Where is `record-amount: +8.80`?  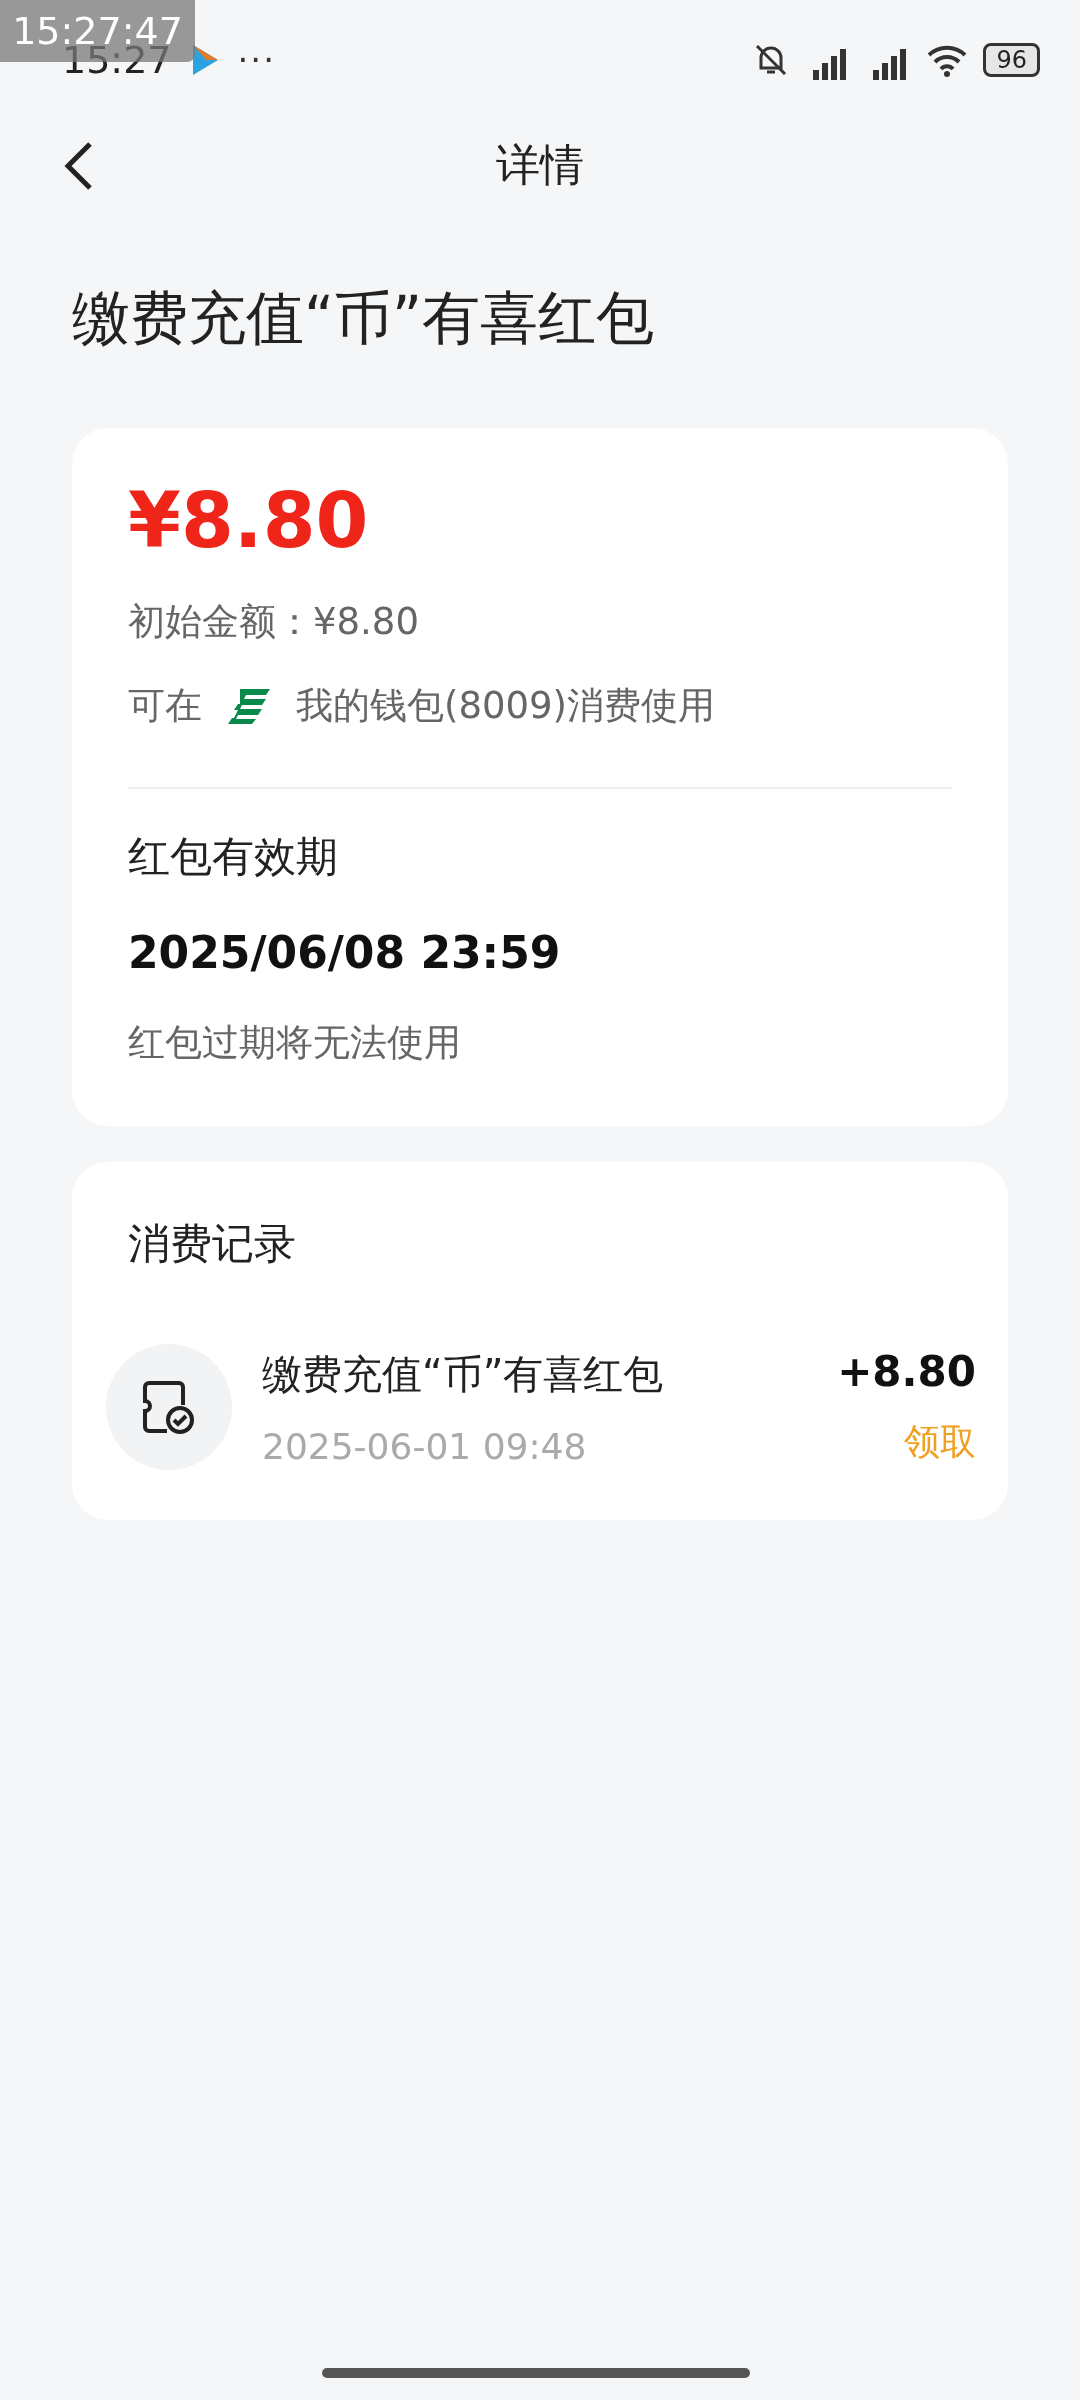
record-amount: +8.80 is located at coordinates (906, 1371).